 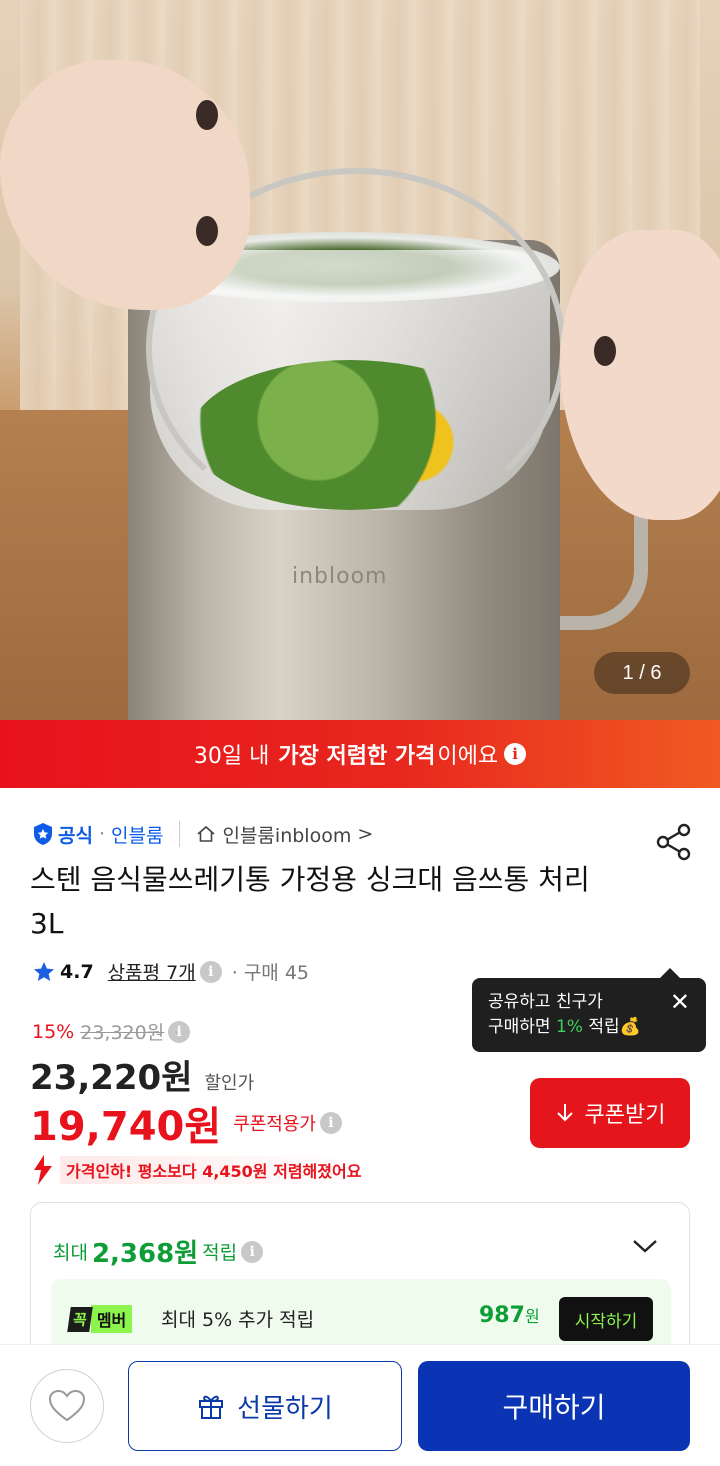 I want to click on tooltip-line2: 구매하면 1% 적립💰, so click(x=589, y=1027).